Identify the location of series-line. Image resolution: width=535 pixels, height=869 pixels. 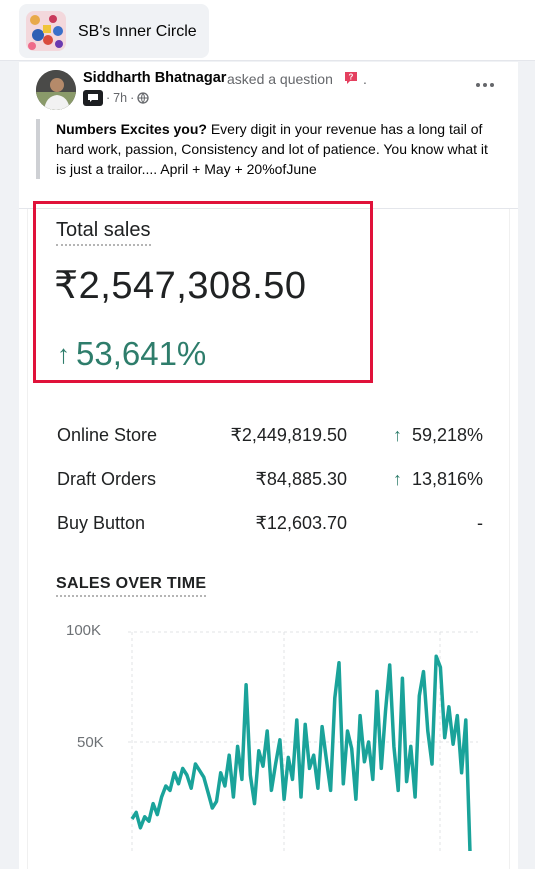
(301, 752).